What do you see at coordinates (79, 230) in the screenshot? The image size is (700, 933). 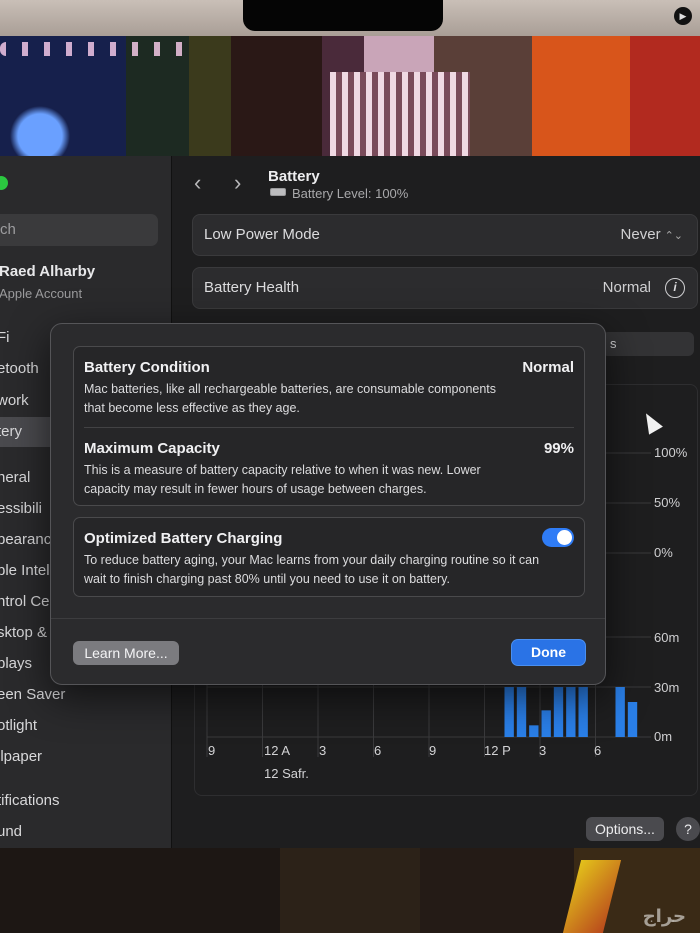 I see `search-input: ch` at bounding box center [79, 230].